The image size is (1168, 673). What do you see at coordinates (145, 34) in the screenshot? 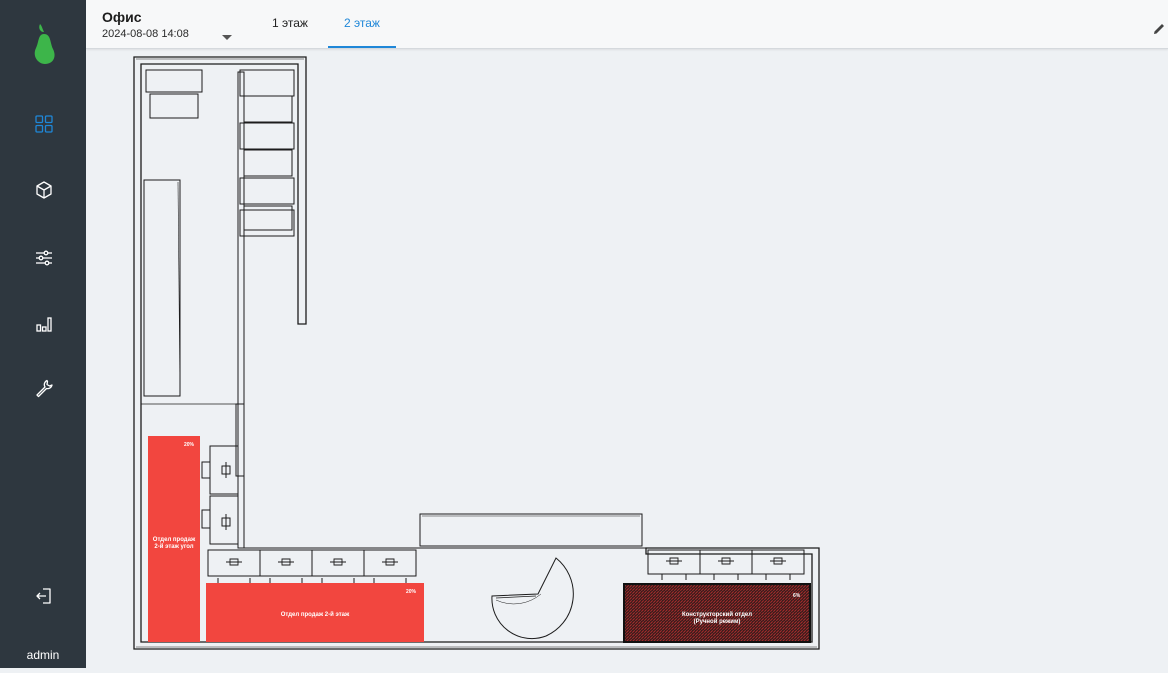
I see `location-timestamp: 2024-08-08 14:08` at bounding box center [145, 34].